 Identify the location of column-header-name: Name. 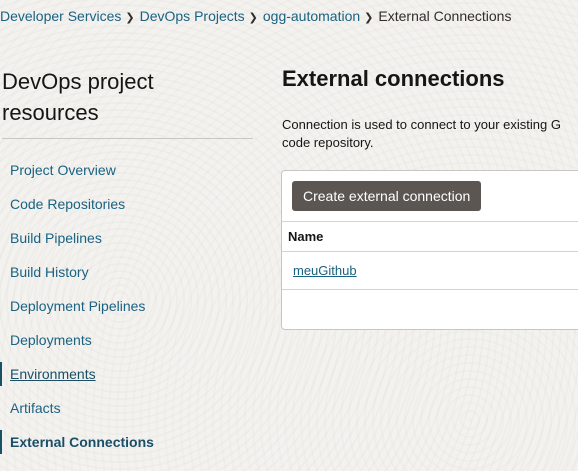
(305, 236).